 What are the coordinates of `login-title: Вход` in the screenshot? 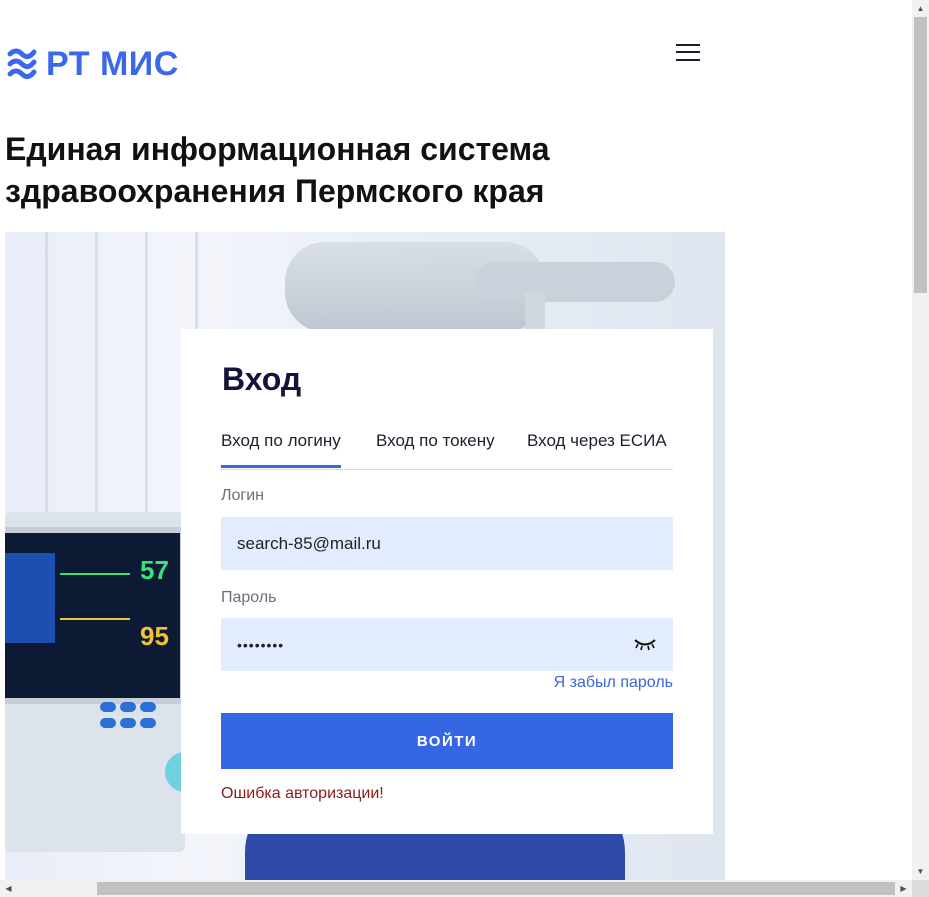 It's located at (262, 379).